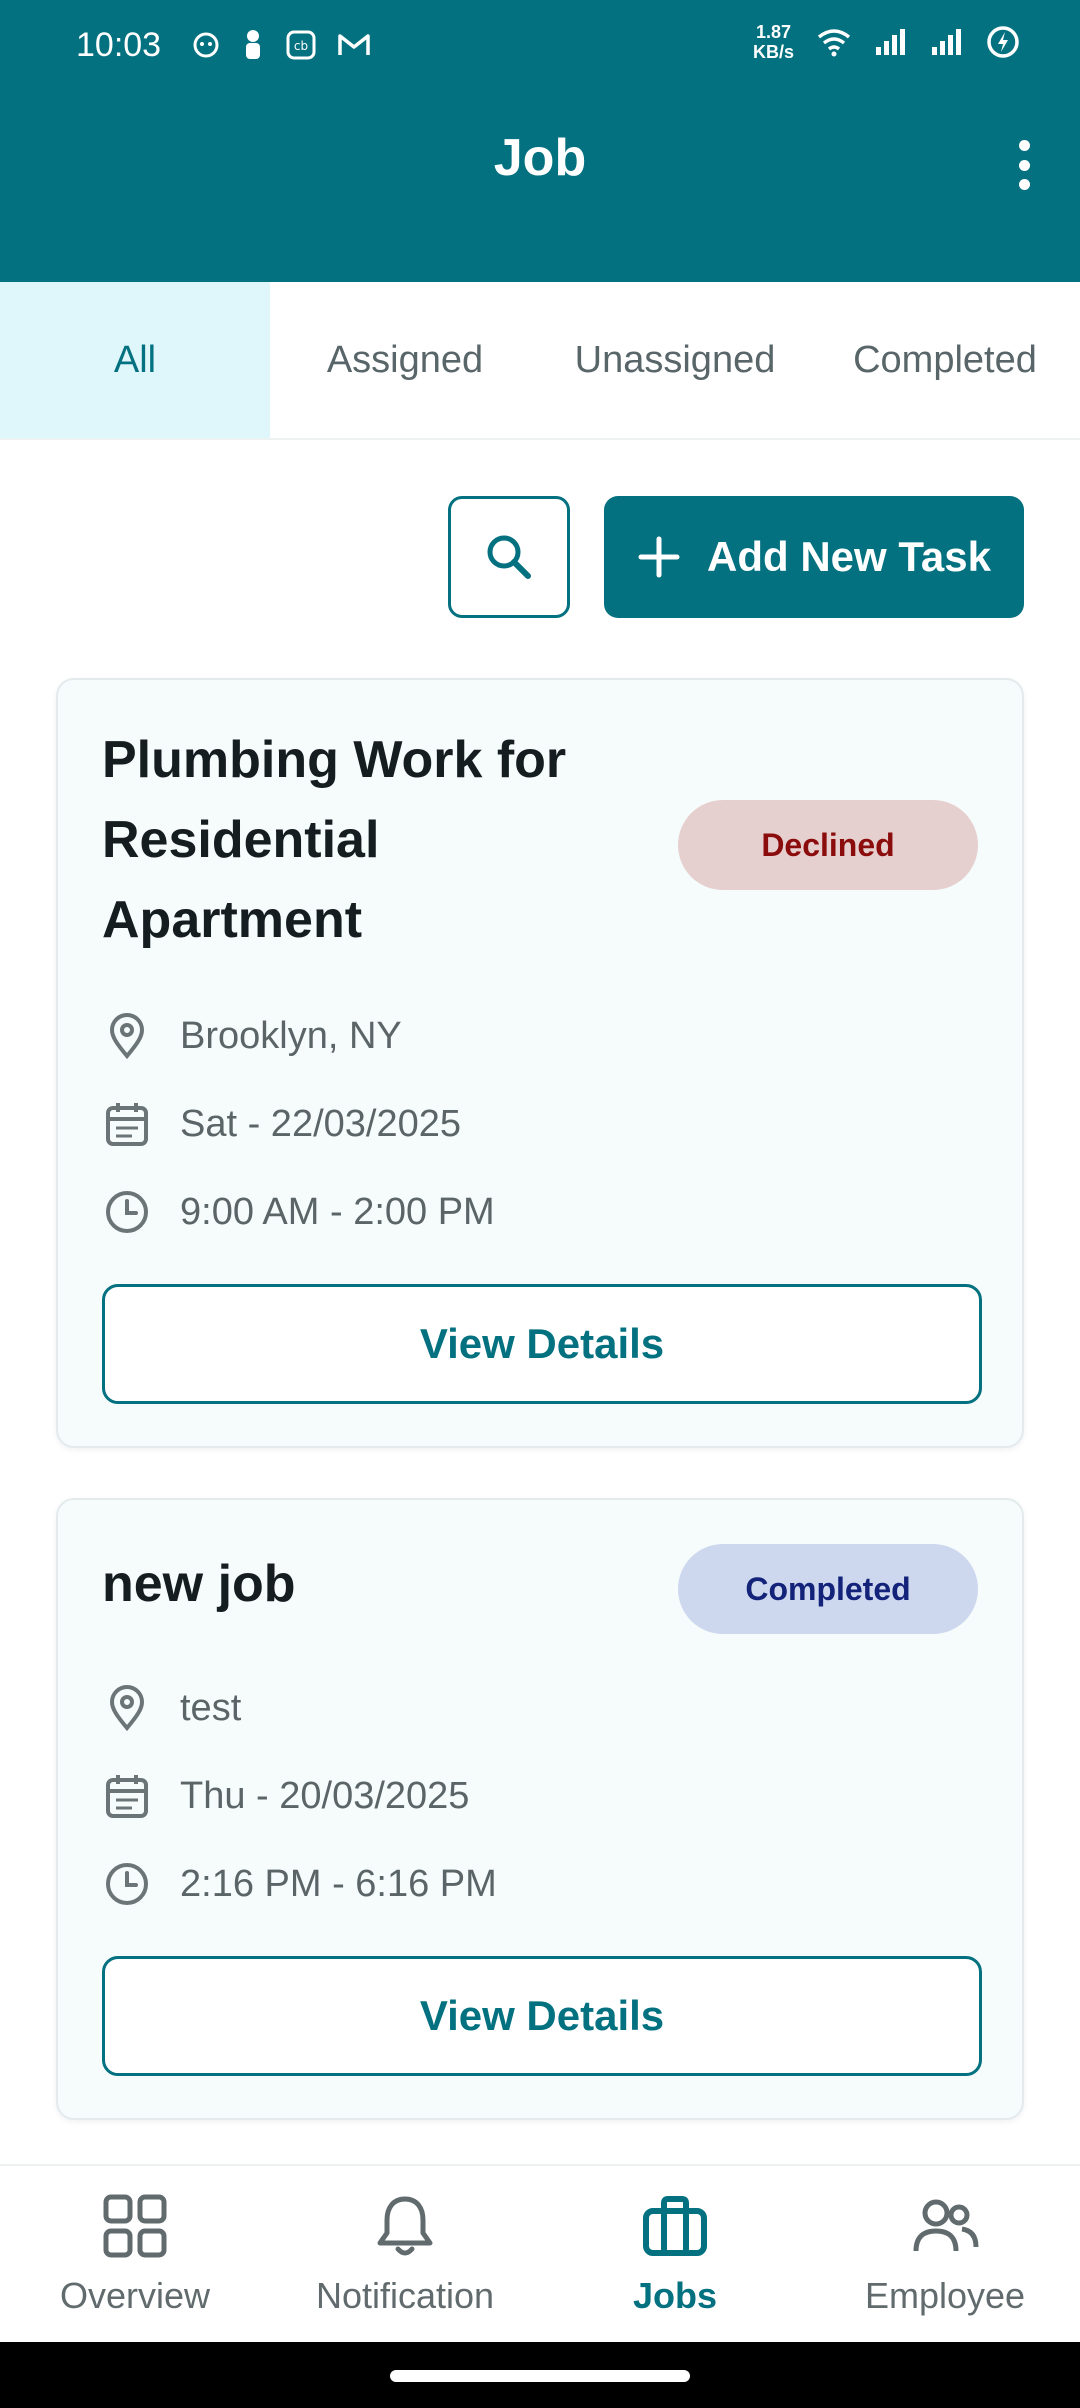  I want to click on net-speed: 1.87 KB/s, so click(773, 42).